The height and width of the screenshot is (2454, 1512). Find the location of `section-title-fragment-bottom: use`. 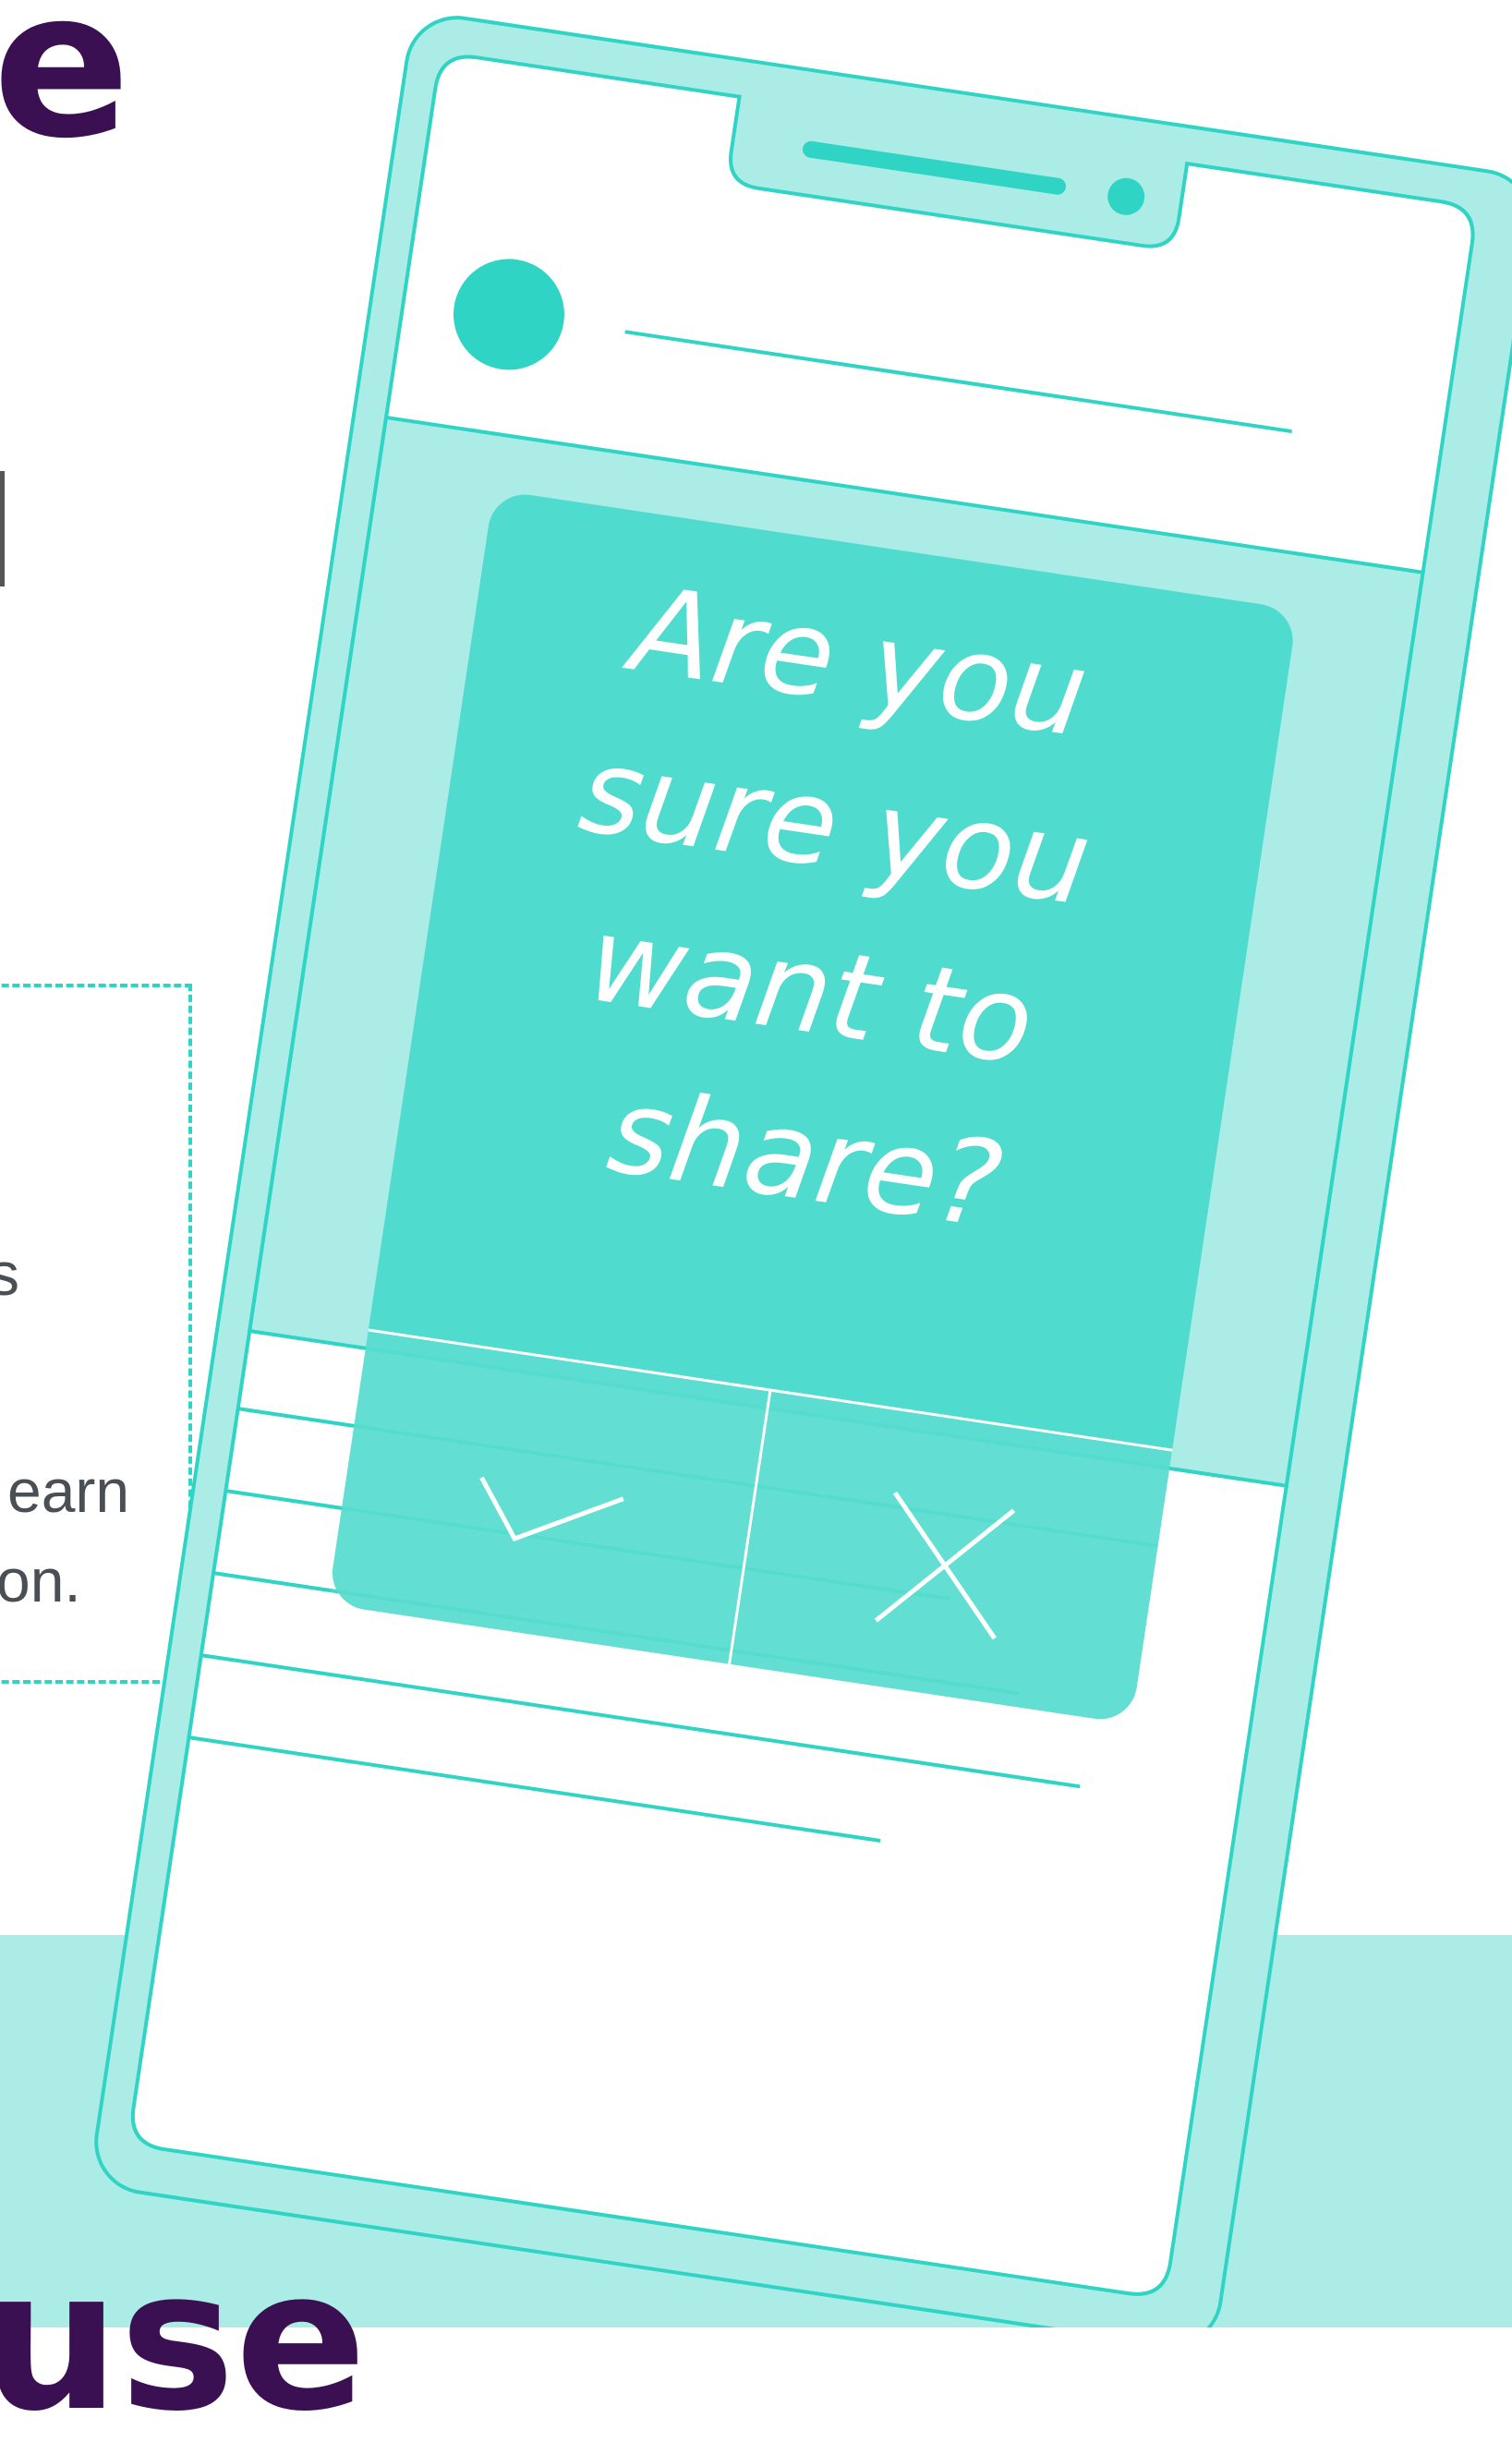

section-title-fragment-bottom: use is located at coordinates (183, 2341).